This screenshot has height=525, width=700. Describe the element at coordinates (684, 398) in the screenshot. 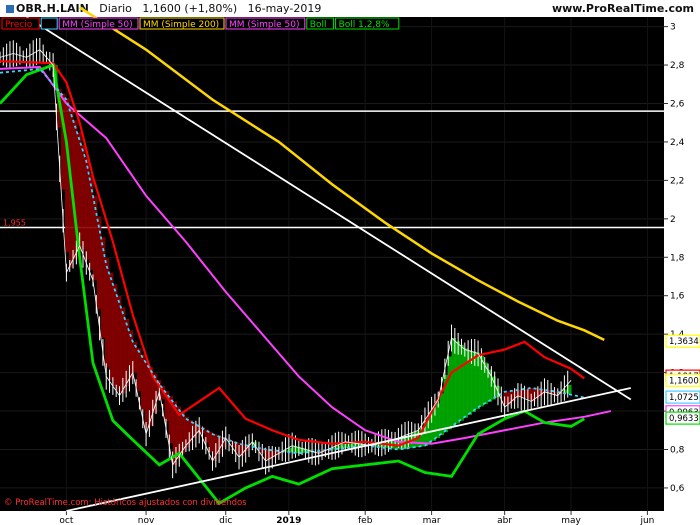

I see `value-tag-label: 1,0725` at that location.